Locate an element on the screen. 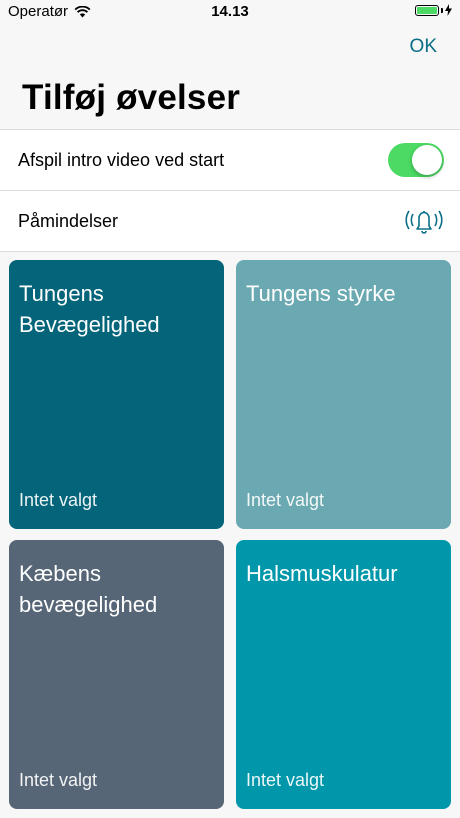  intro-video-toggle is located at coordinates (416, 160).